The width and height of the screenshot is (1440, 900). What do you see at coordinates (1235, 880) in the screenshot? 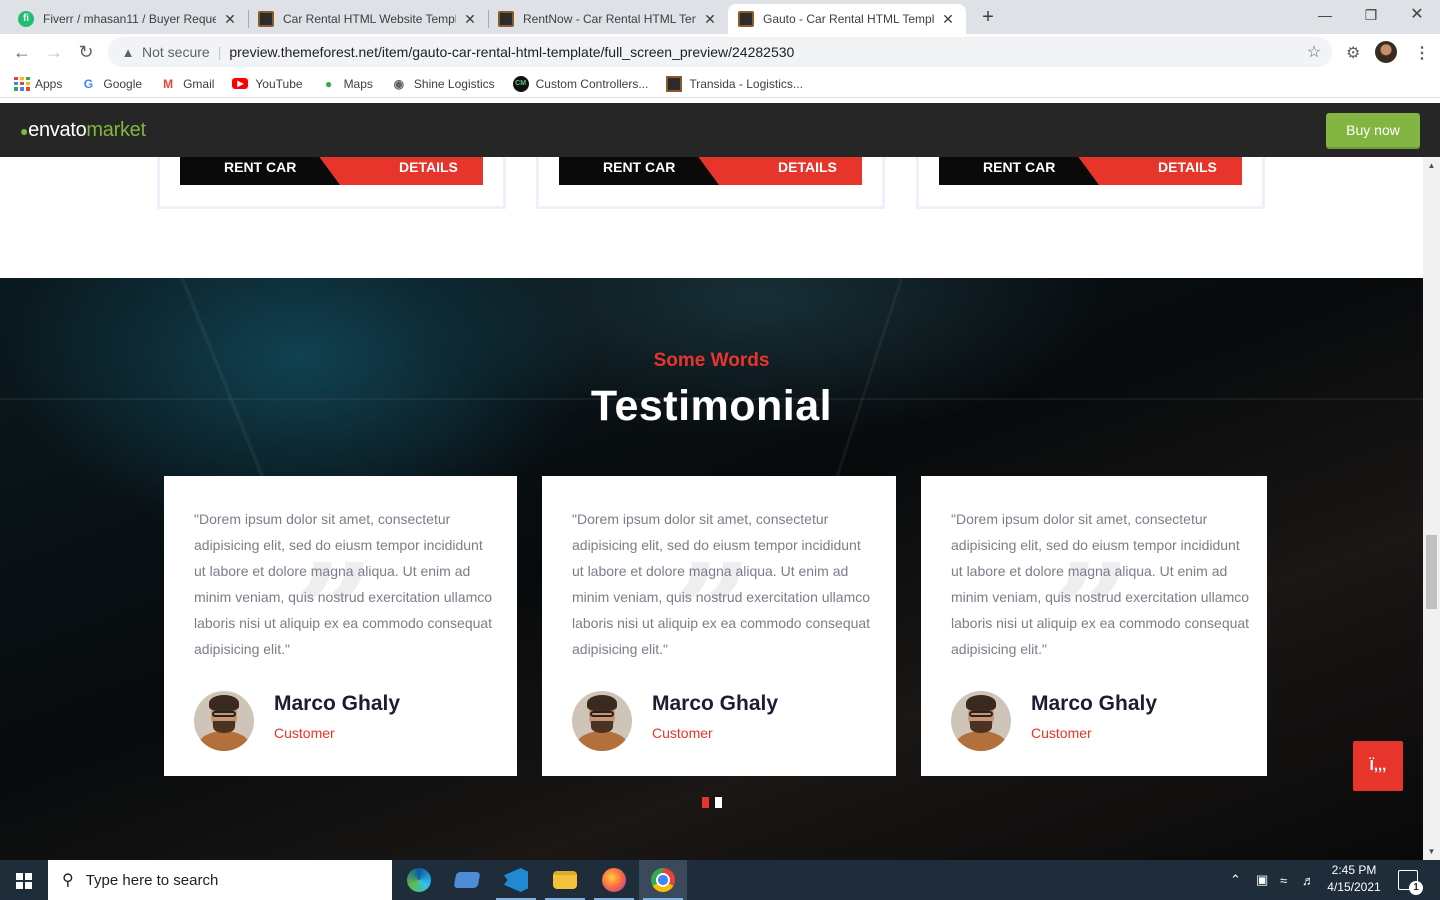
I see `tray-chevron-icon: ⌃` at bounding box center [1235, 880].